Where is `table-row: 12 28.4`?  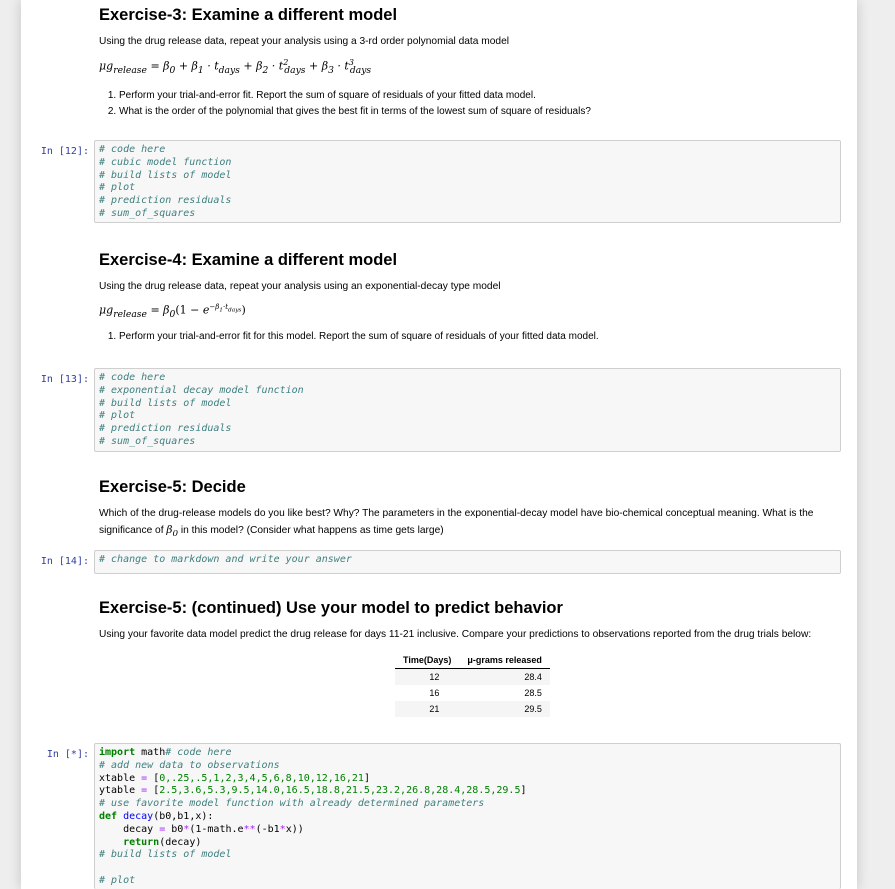
table-row: 12 28.4 is located at coordinates (472, 676).